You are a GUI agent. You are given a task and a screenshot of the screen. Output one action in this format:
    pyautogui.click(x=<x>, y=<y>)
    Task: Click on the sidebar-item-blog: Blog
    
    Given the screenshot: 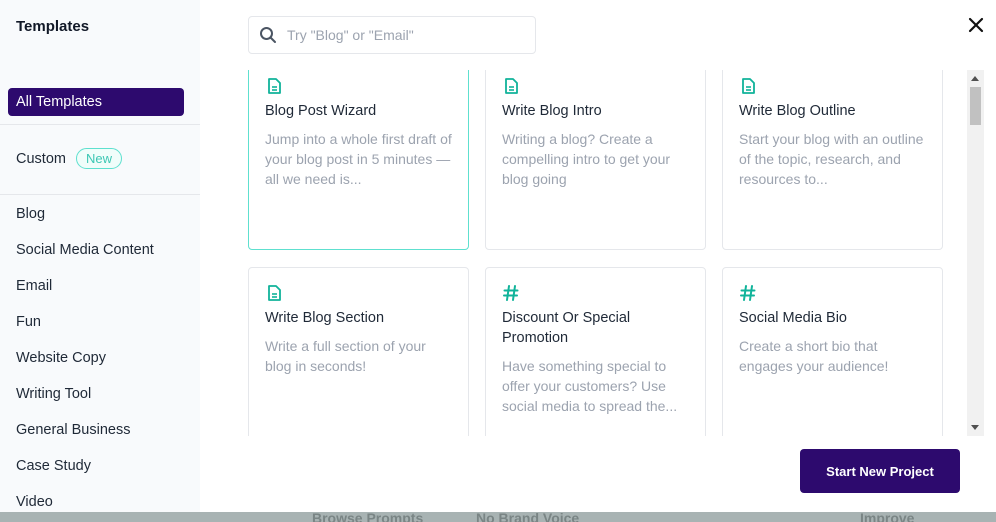 What is the action you would take?
    pyautogui.click(x=30, y=214)
    